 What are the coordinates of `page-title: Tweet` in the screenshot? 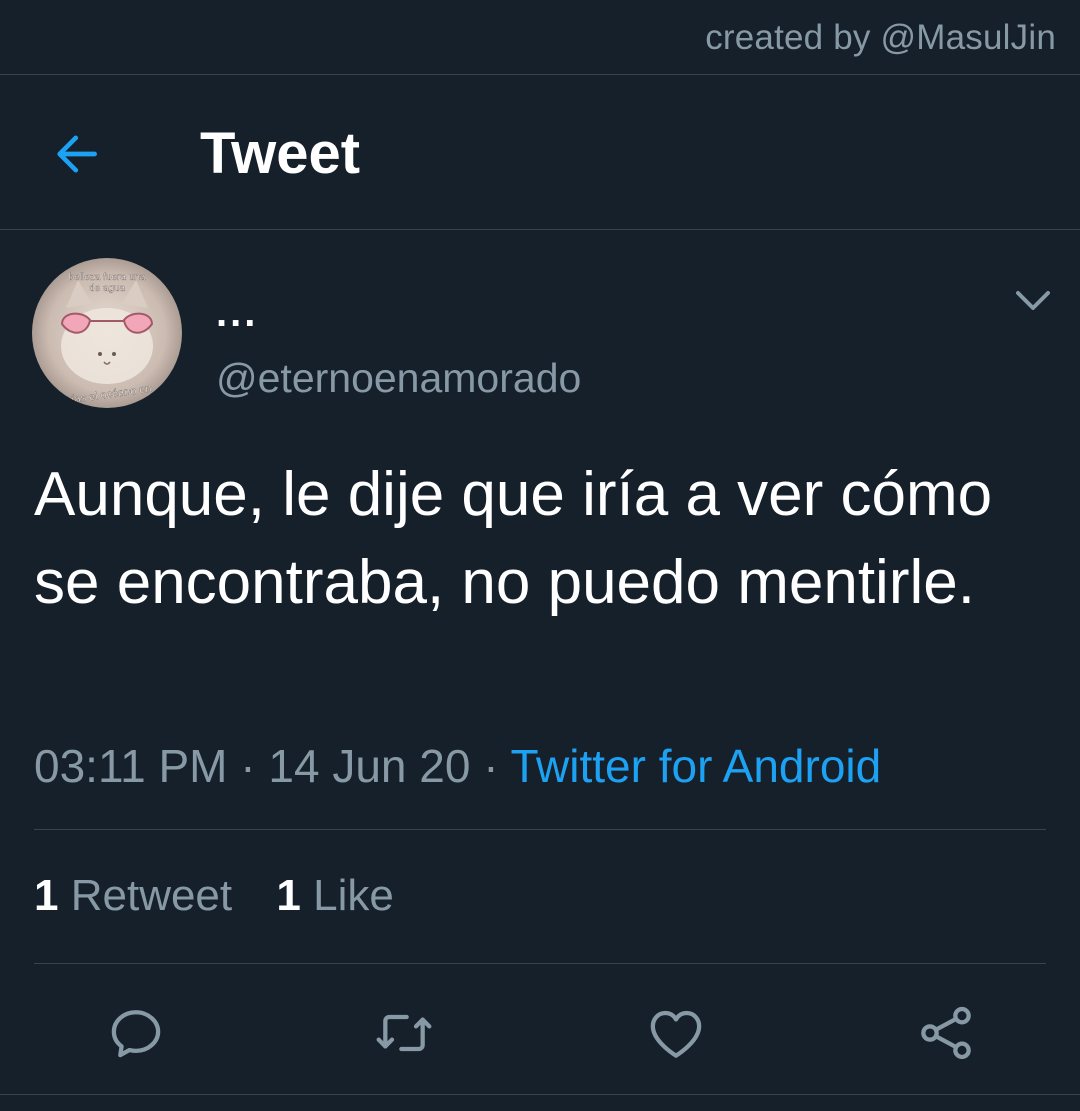 It's located at (280, 153).